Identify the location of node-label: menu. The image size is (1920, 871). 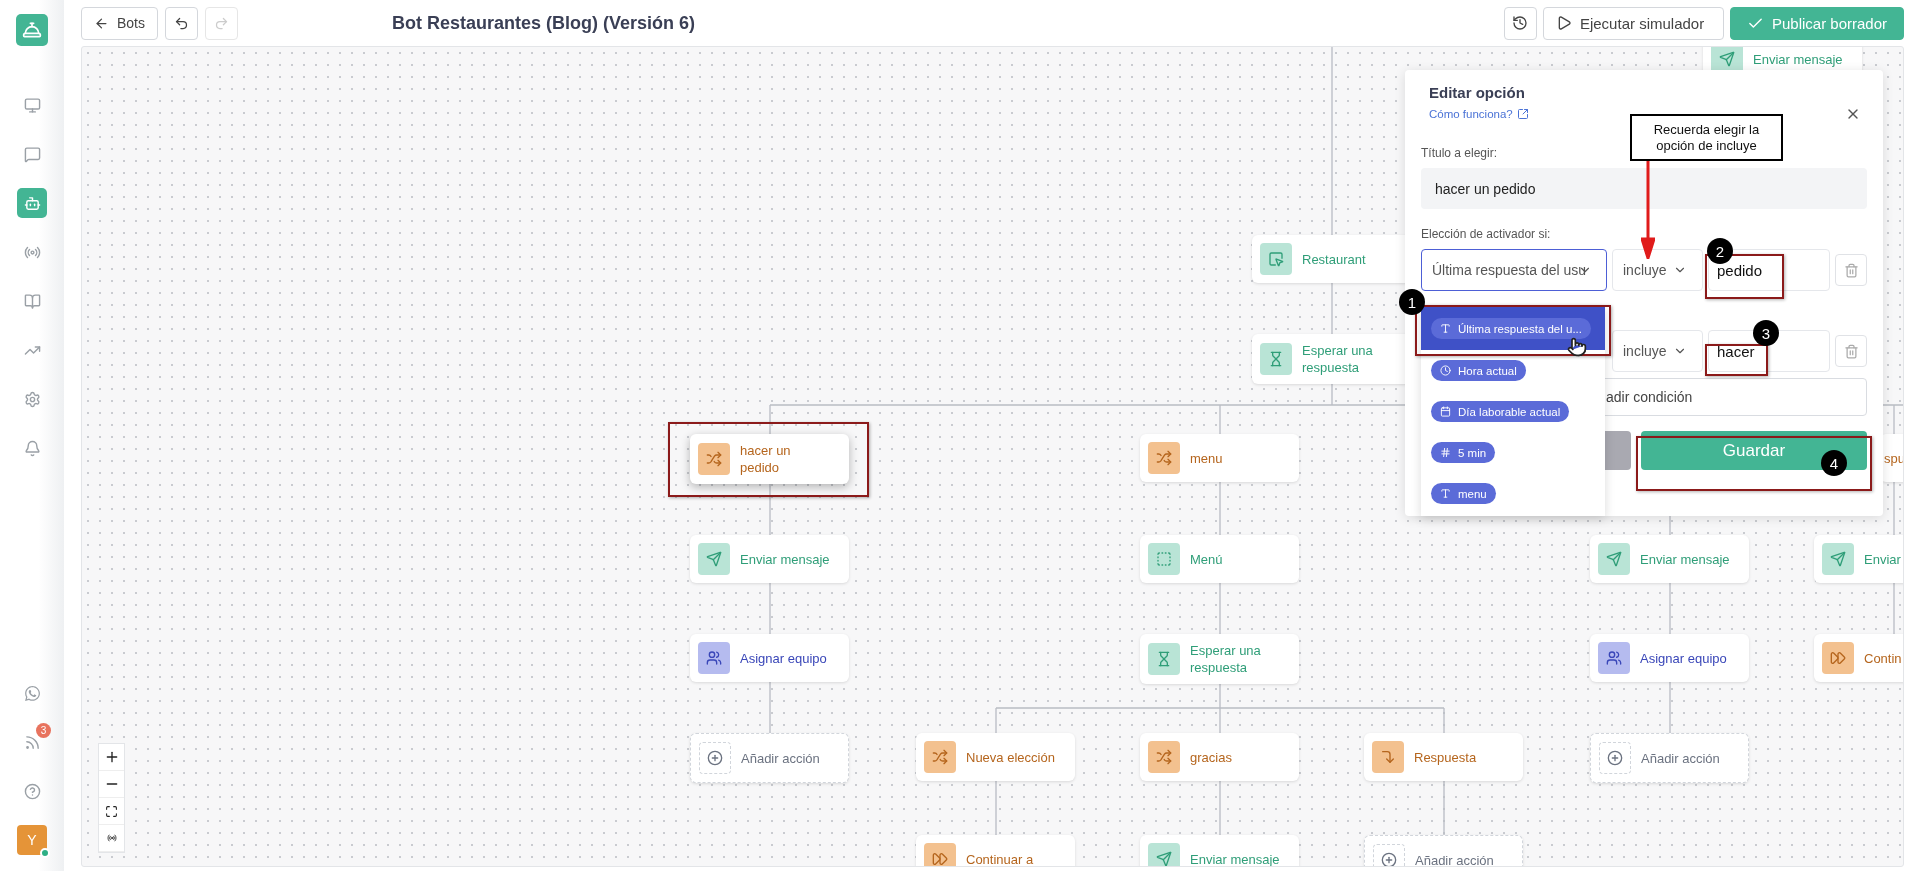
(1207, 458).